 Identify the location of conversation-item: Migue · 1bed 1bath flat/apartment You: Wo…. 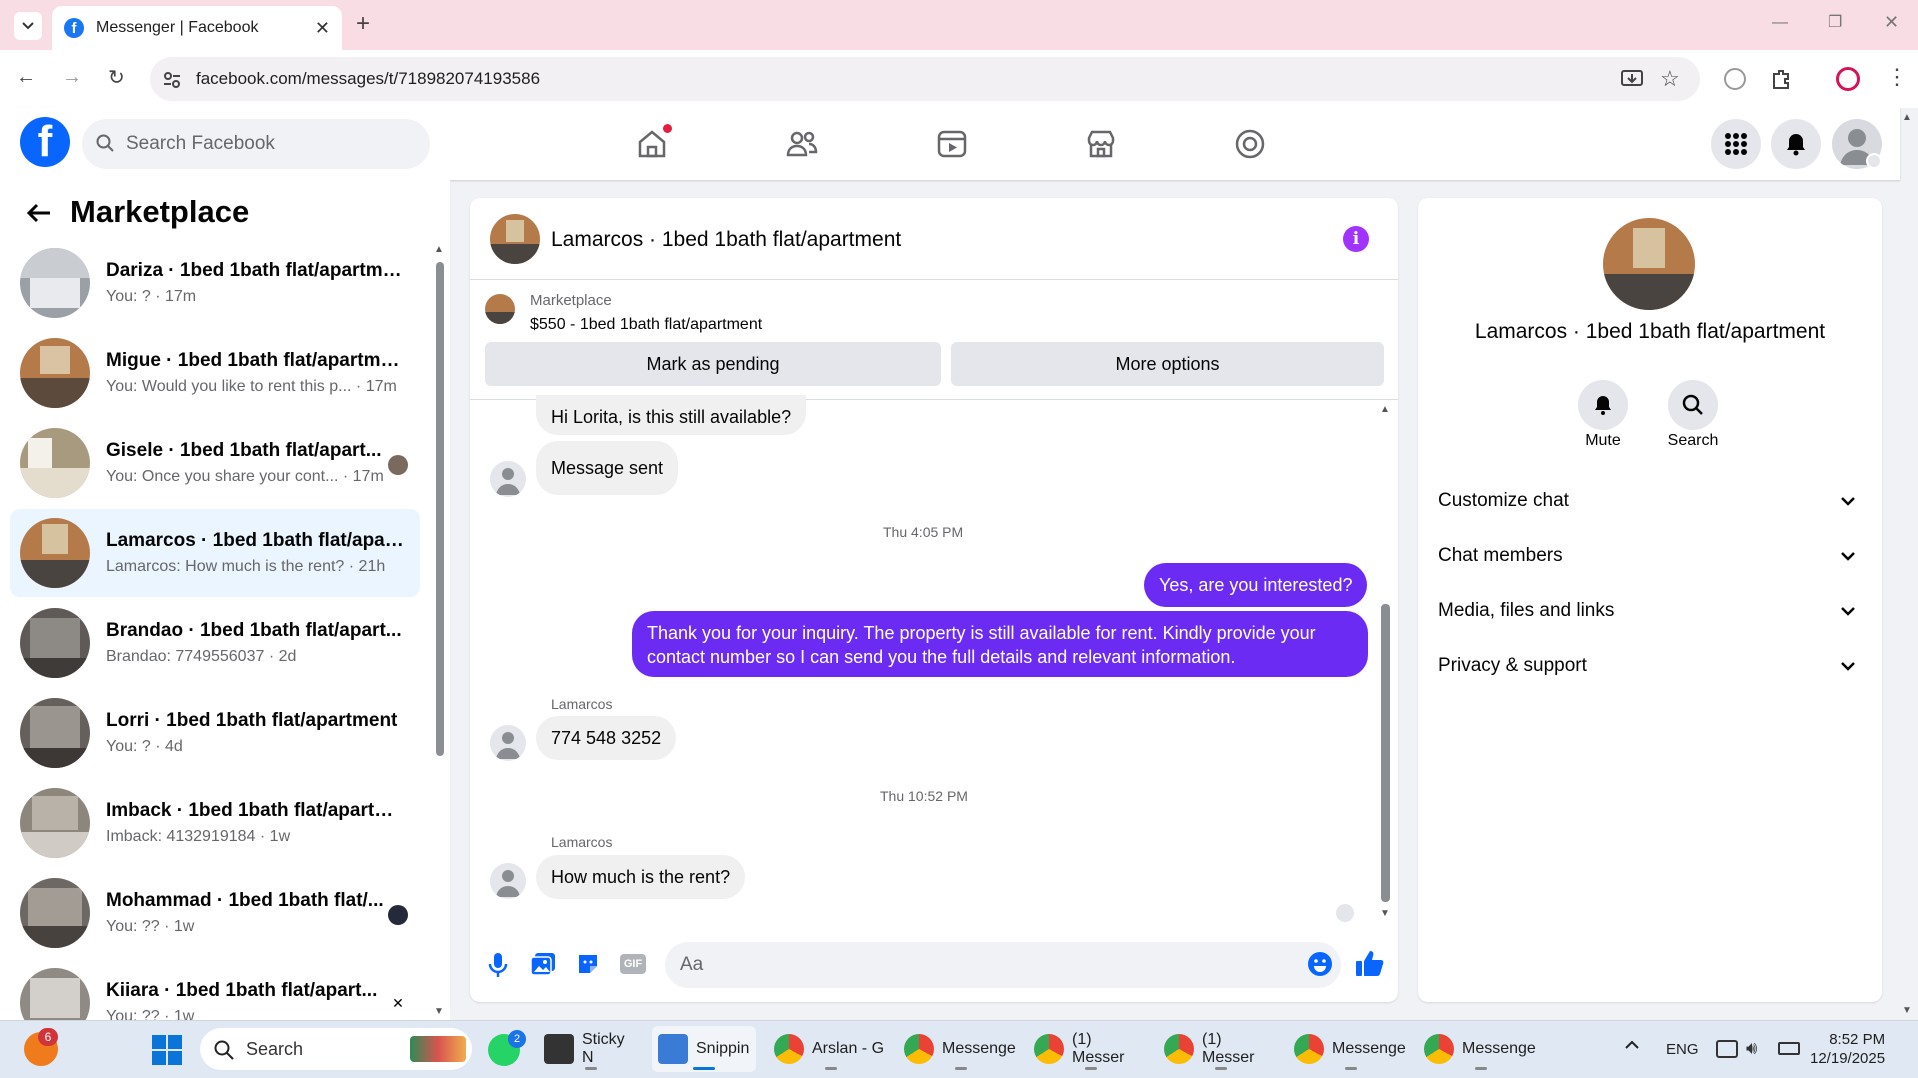
(215, 373).